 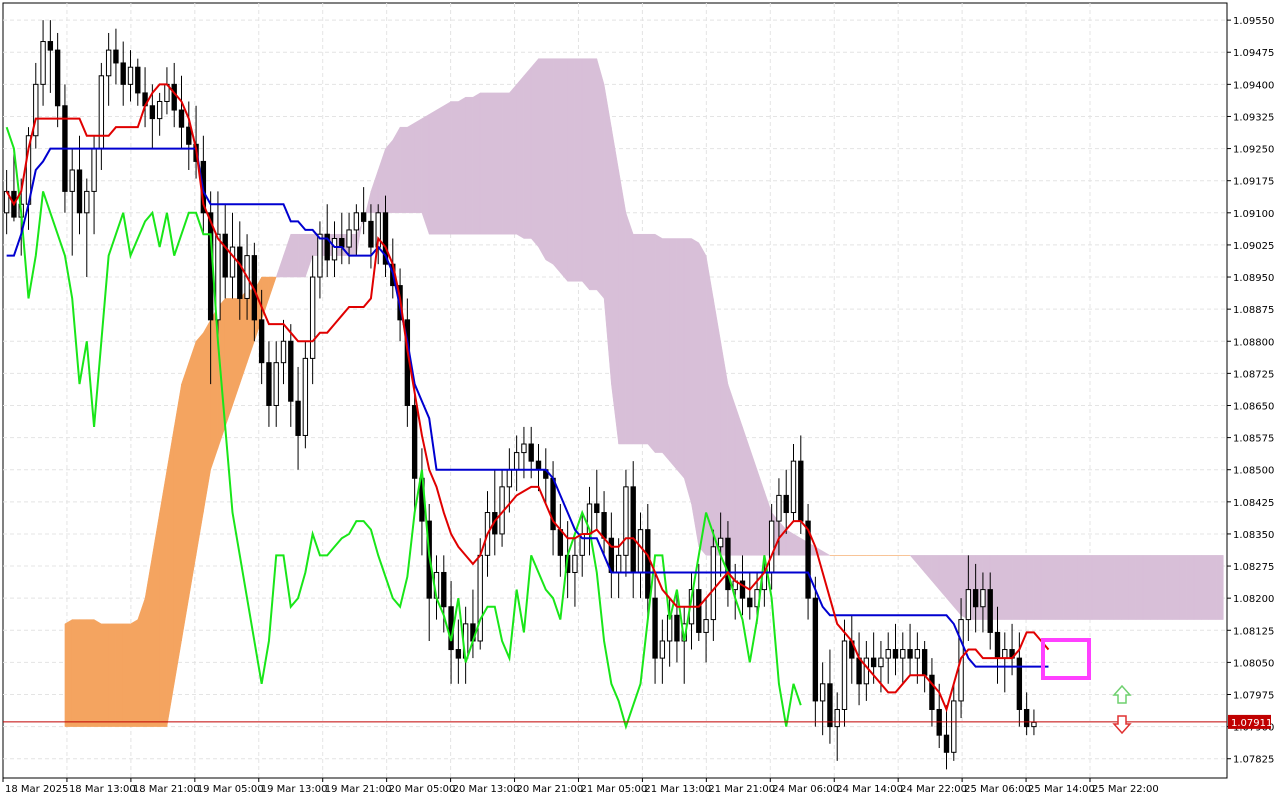 What do you see at coordinates (1251, 723) in the screenshot?
I see `current-price-label: 1.07911` at bounding box center [1251, 723].